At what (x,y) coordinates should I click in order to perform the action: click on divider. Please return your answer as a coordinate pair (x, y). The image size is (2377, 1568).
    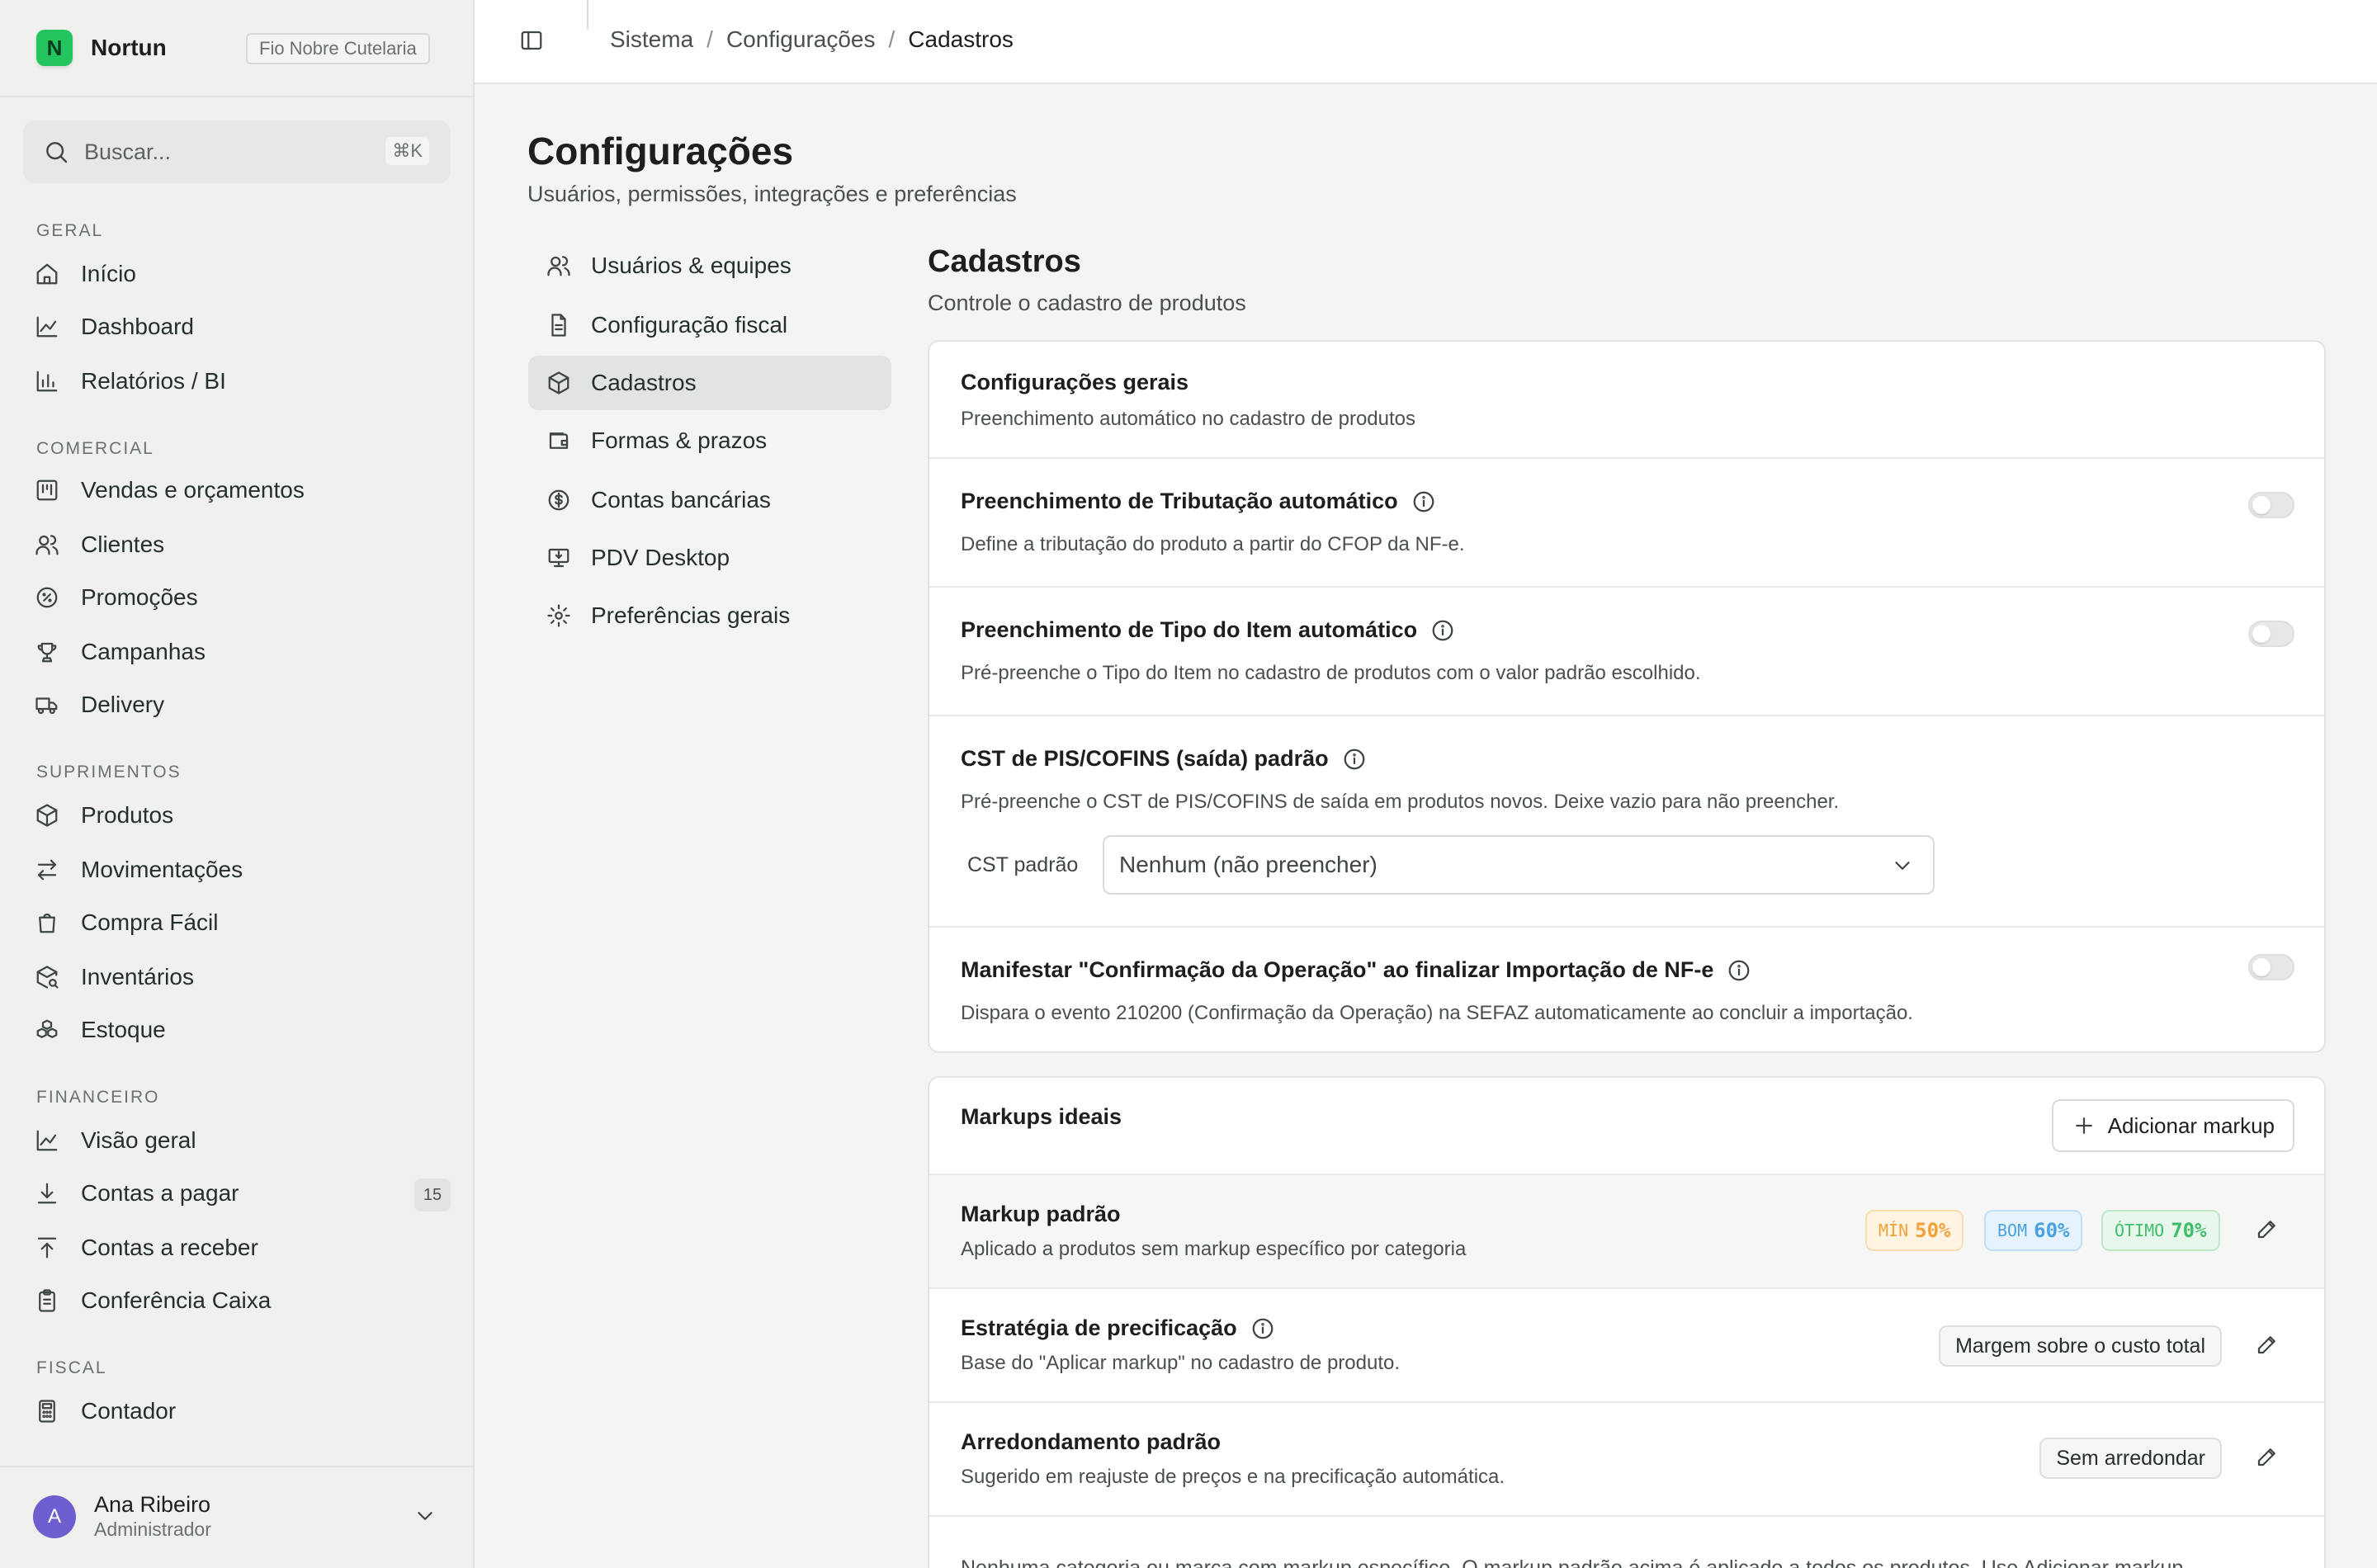
    Looking at the image, I should click on (587, 15).